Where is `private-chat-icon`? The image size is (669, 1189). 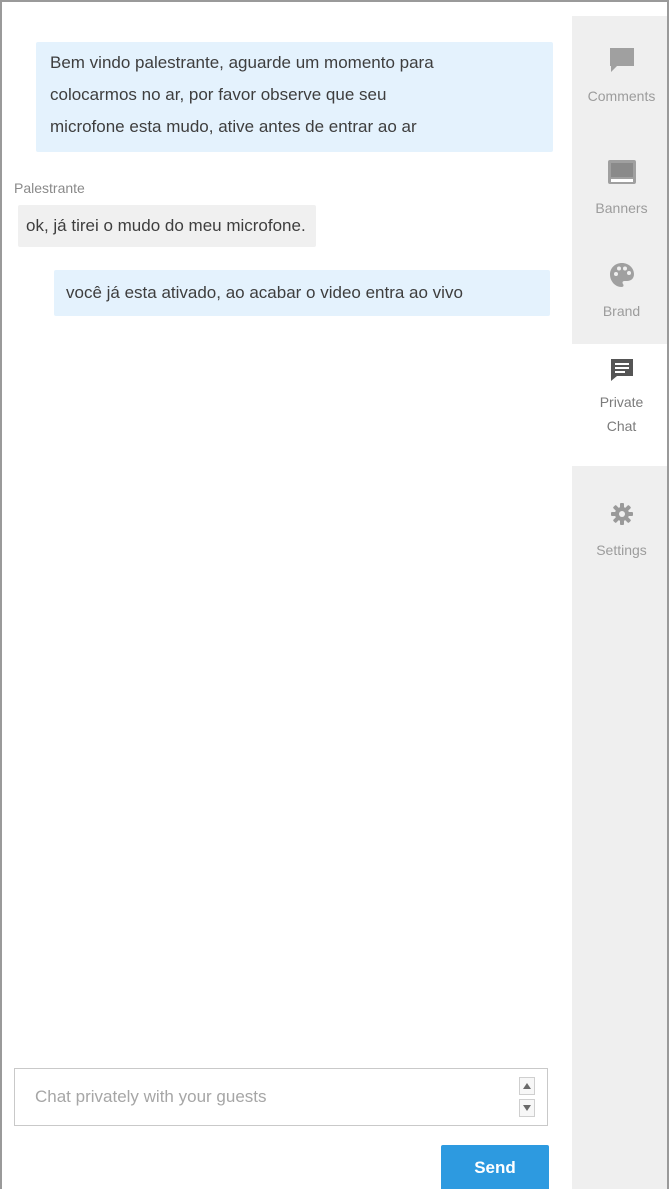
private-chat-icon is located at coordinates (622, 370).